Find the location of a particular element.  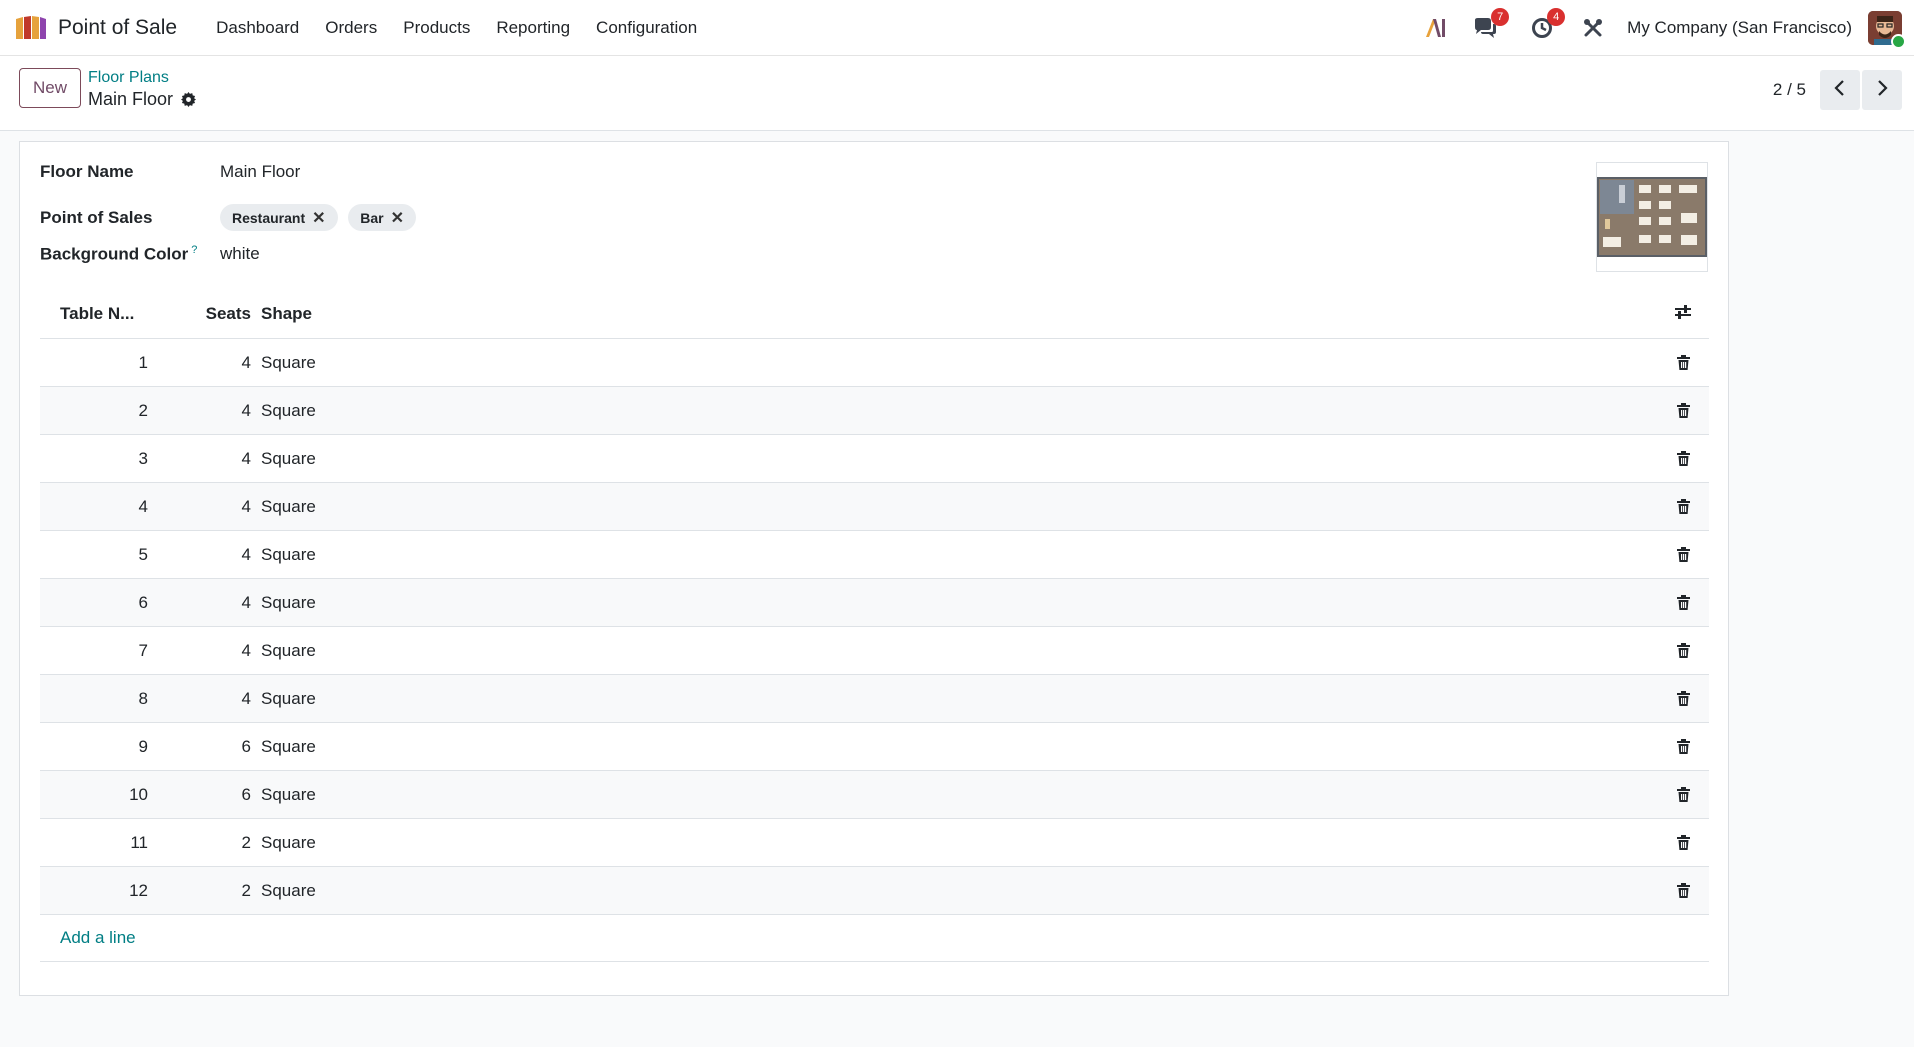

menu-dashboard: Dashboard is located at coordinates (257, 28).